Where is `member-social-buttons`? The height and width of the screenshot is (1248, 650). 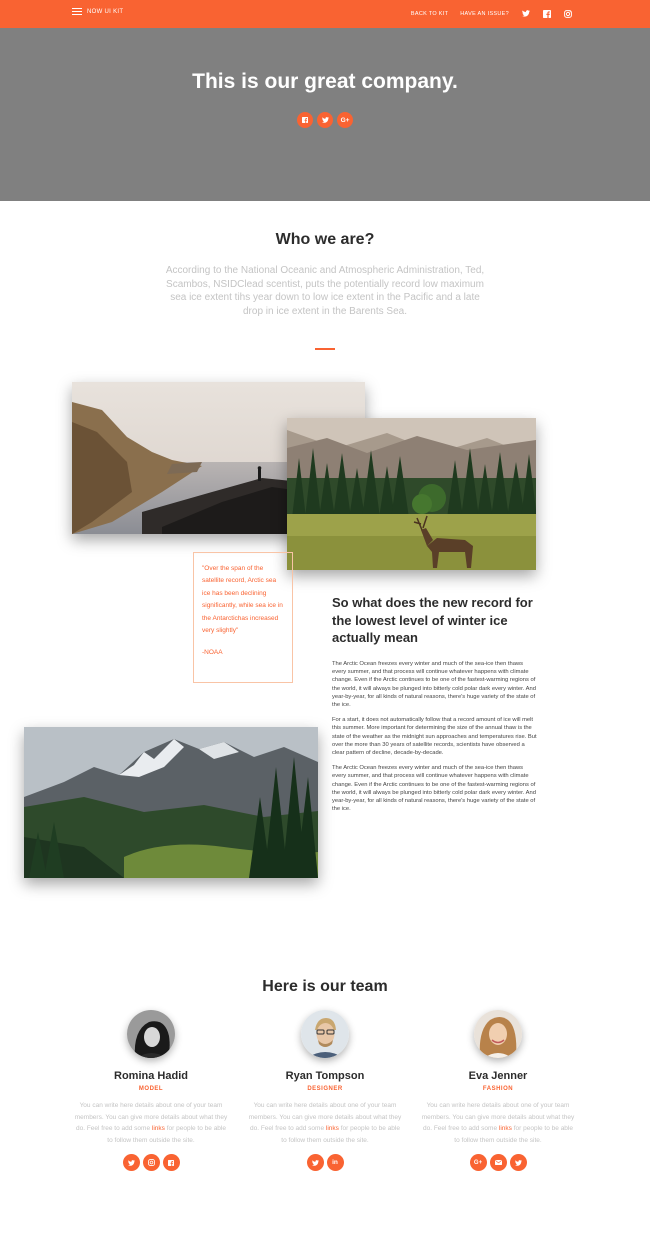 member-social-buttons is located at coordinates (151, 1163).